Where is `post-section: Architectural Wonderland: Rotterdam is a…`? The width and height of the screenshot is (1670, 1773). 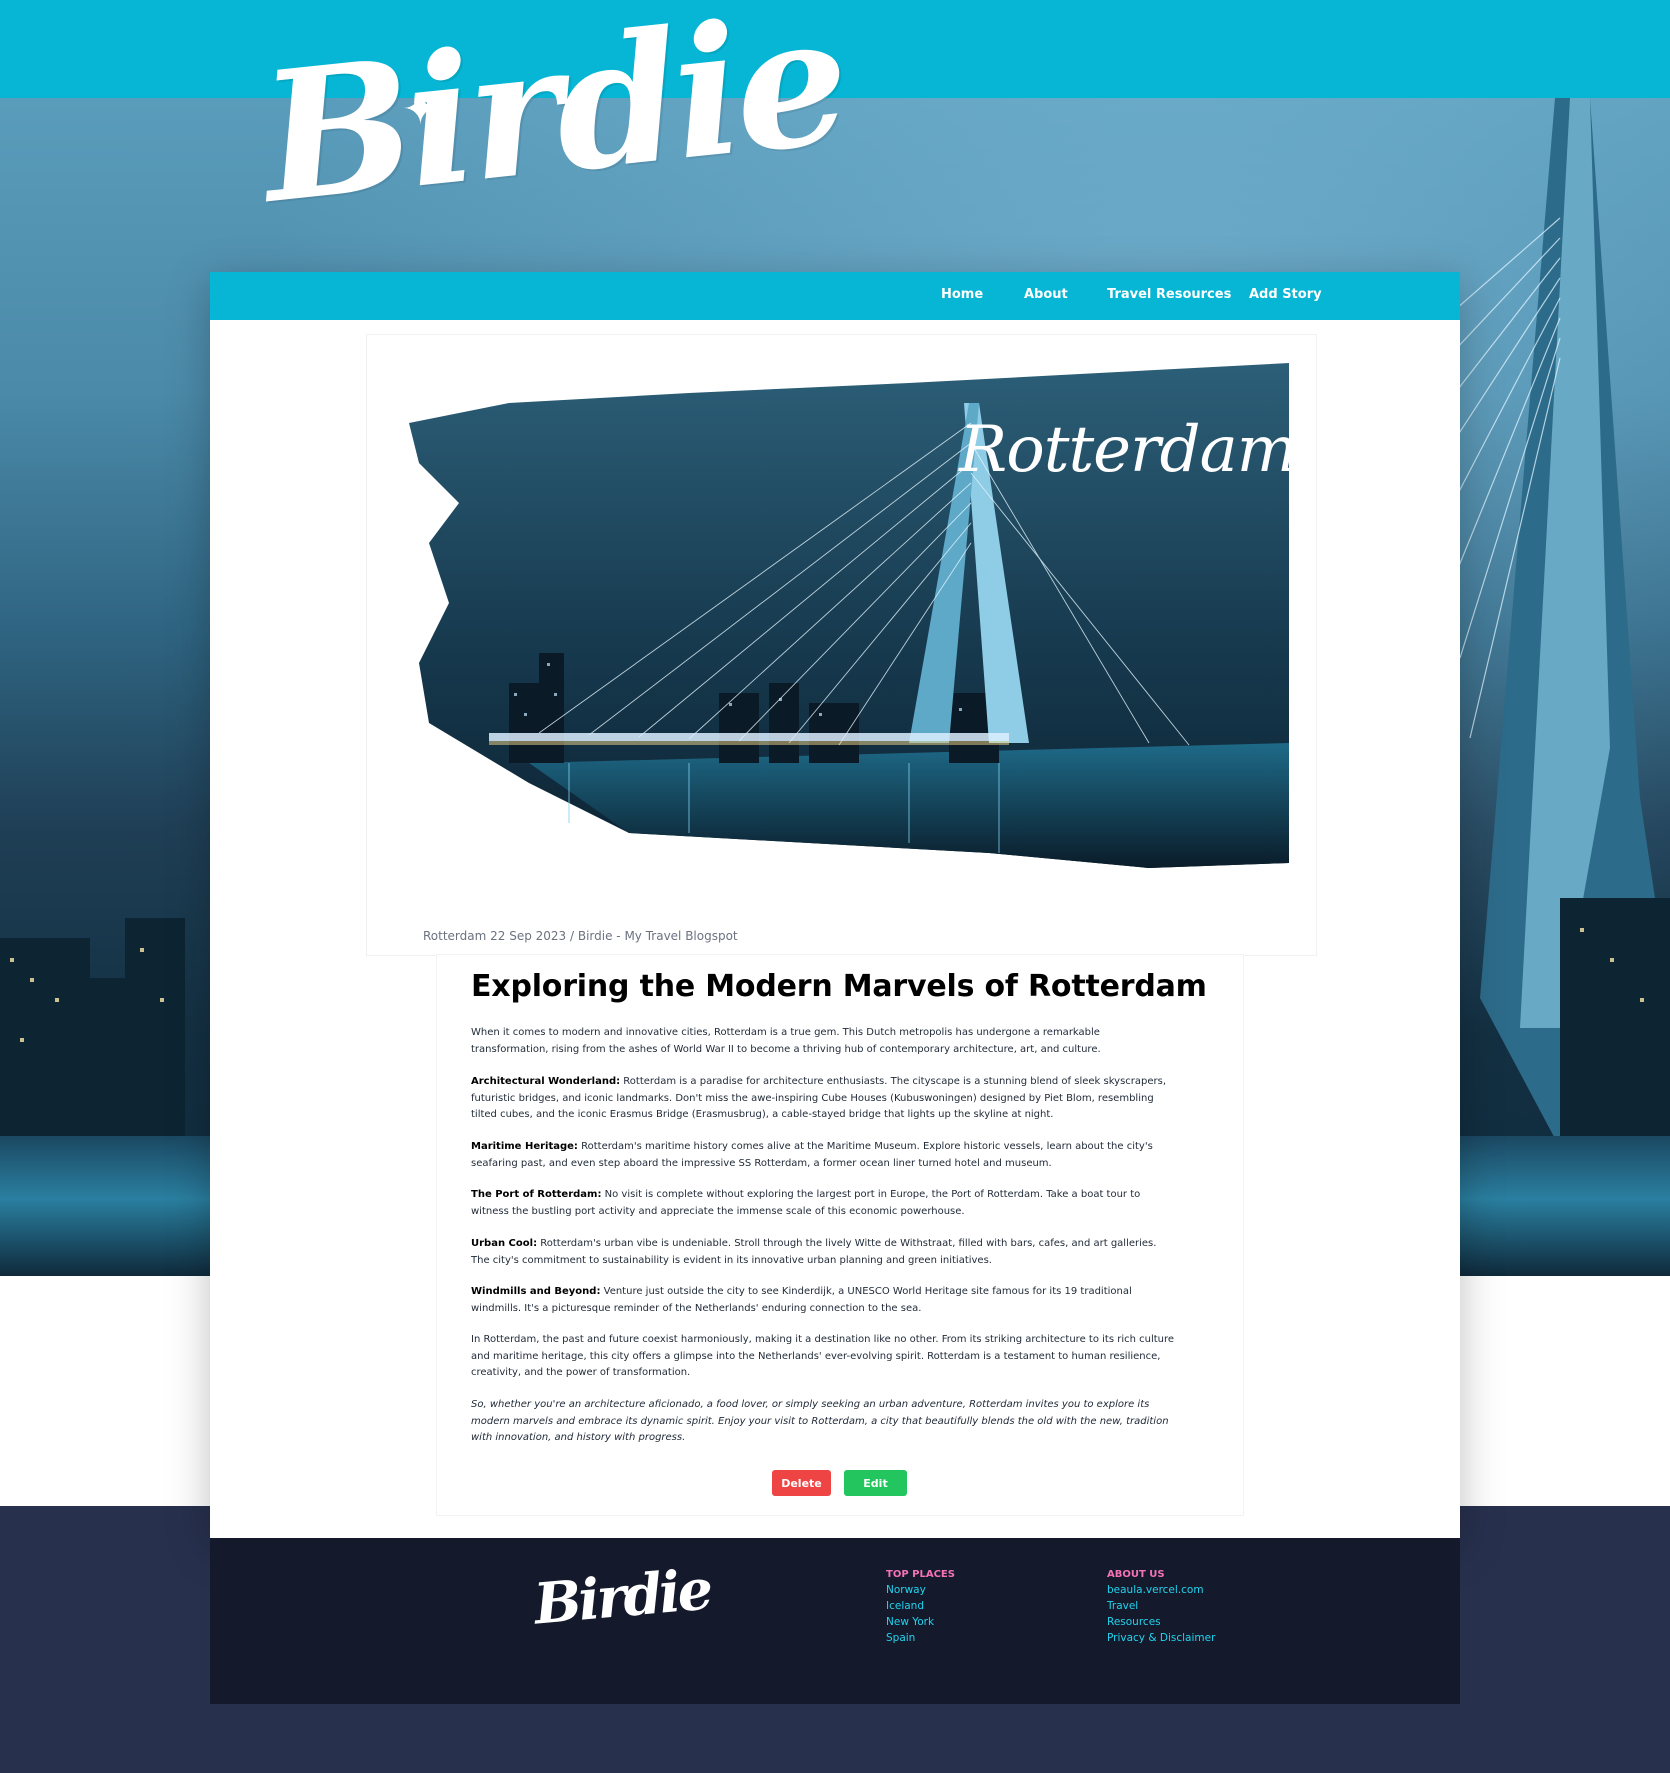 post-section: Architectural Wonderland: Rotterdam is a… is located at coordinates (823, 1099).